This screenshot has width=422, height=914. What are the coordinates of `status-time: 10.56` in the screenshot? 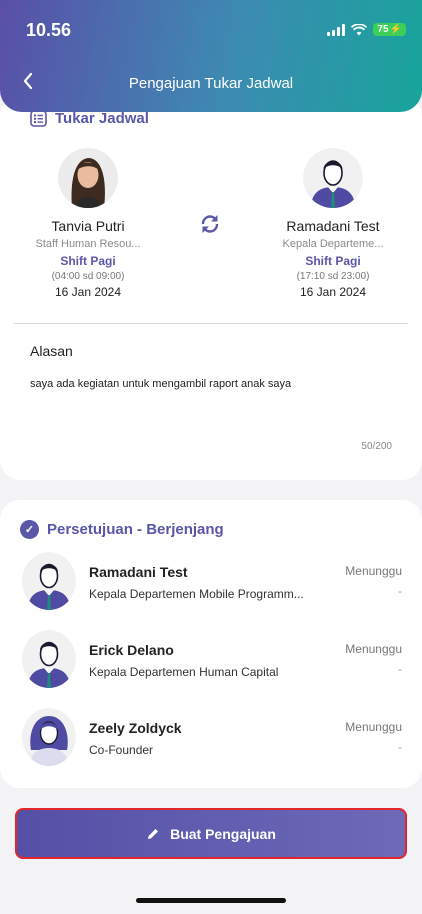 It's located at (49, 30).